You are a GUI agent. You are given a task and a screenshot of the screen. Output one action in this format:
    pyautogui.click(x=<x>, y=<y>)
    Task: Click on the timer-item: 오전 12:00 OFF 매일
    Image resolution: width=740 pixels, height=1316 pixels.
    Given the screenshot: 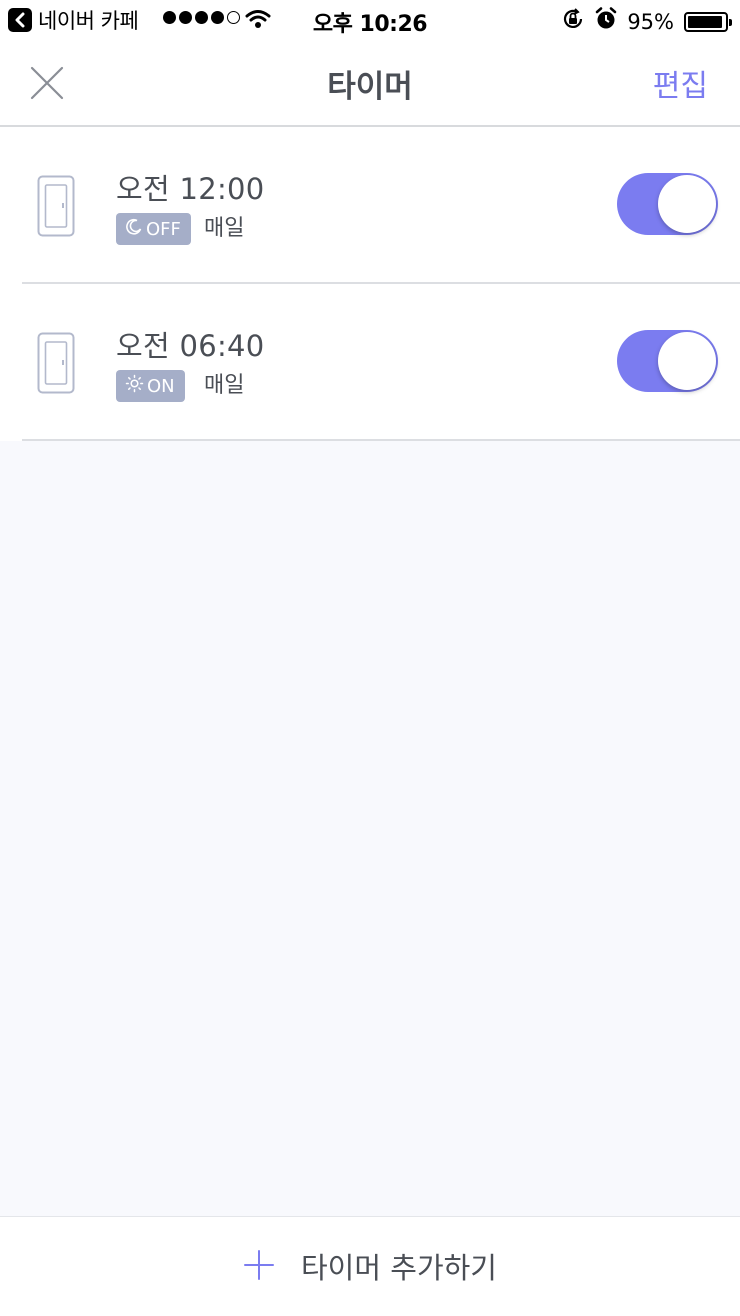 What is the action you would take?
    pyautogui.click(x=370, y=205)
    